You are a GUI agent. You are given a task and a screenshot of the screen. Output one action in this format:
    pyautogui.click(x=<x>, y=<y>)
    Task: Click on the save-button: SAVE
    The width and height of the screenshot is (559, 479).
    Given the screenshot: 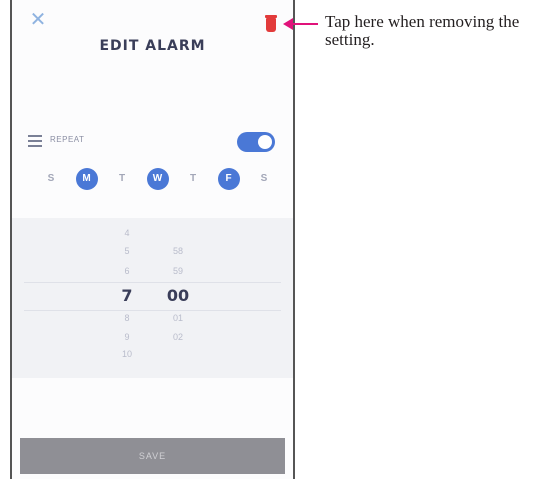 What is the action you would take?
    pyautogui.click(x=152, y=456)
    